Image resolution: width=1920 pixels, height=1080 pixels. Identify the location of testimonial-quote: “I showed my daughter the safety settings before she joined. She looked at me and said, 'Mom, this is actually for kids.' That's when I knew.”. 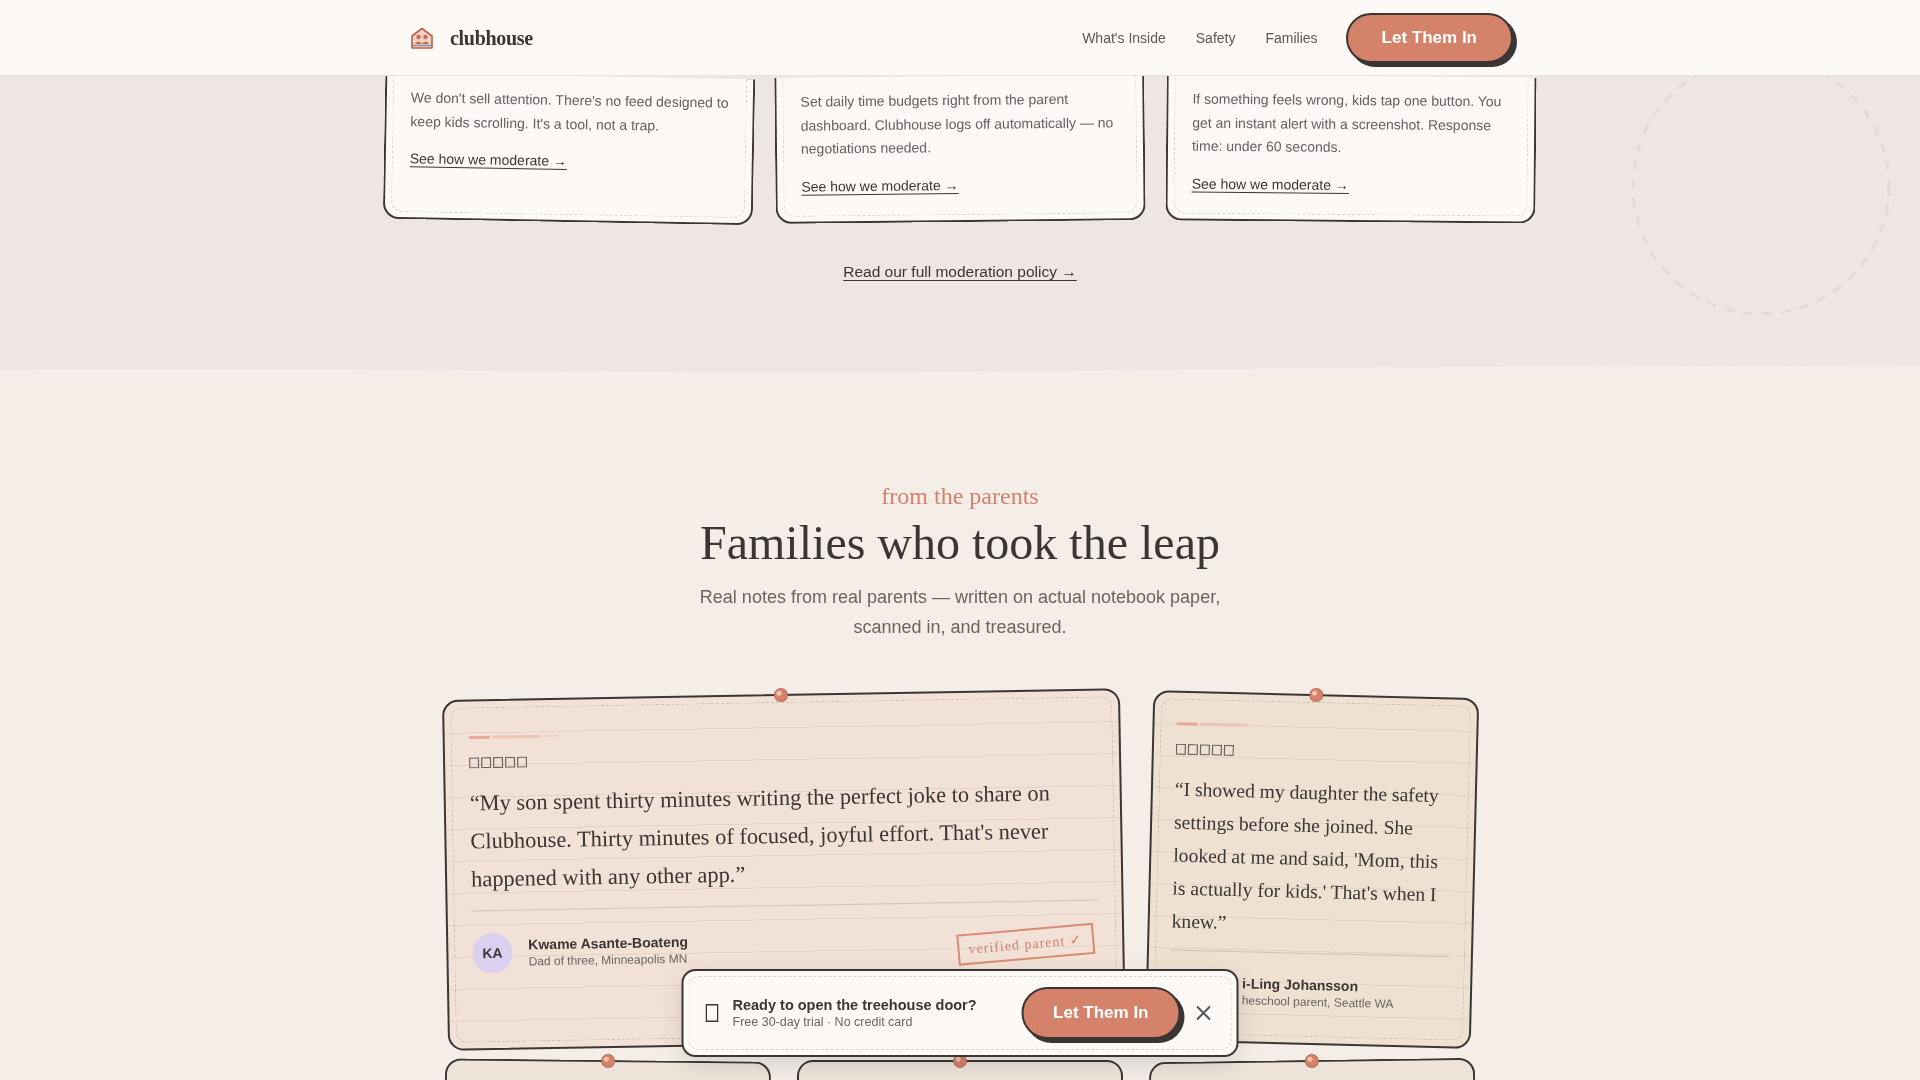
(1305, 856).